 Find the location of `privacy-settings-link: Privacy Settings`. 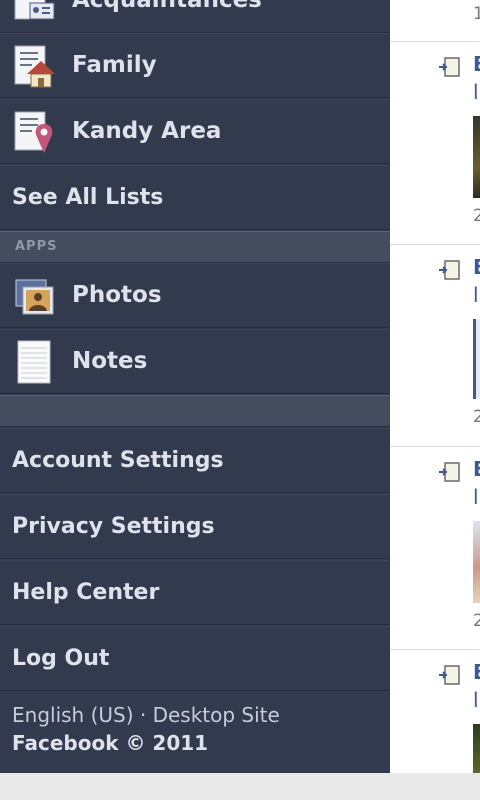

privacy-settings-link: Privacy Settings is located at coordinates (195, 526).